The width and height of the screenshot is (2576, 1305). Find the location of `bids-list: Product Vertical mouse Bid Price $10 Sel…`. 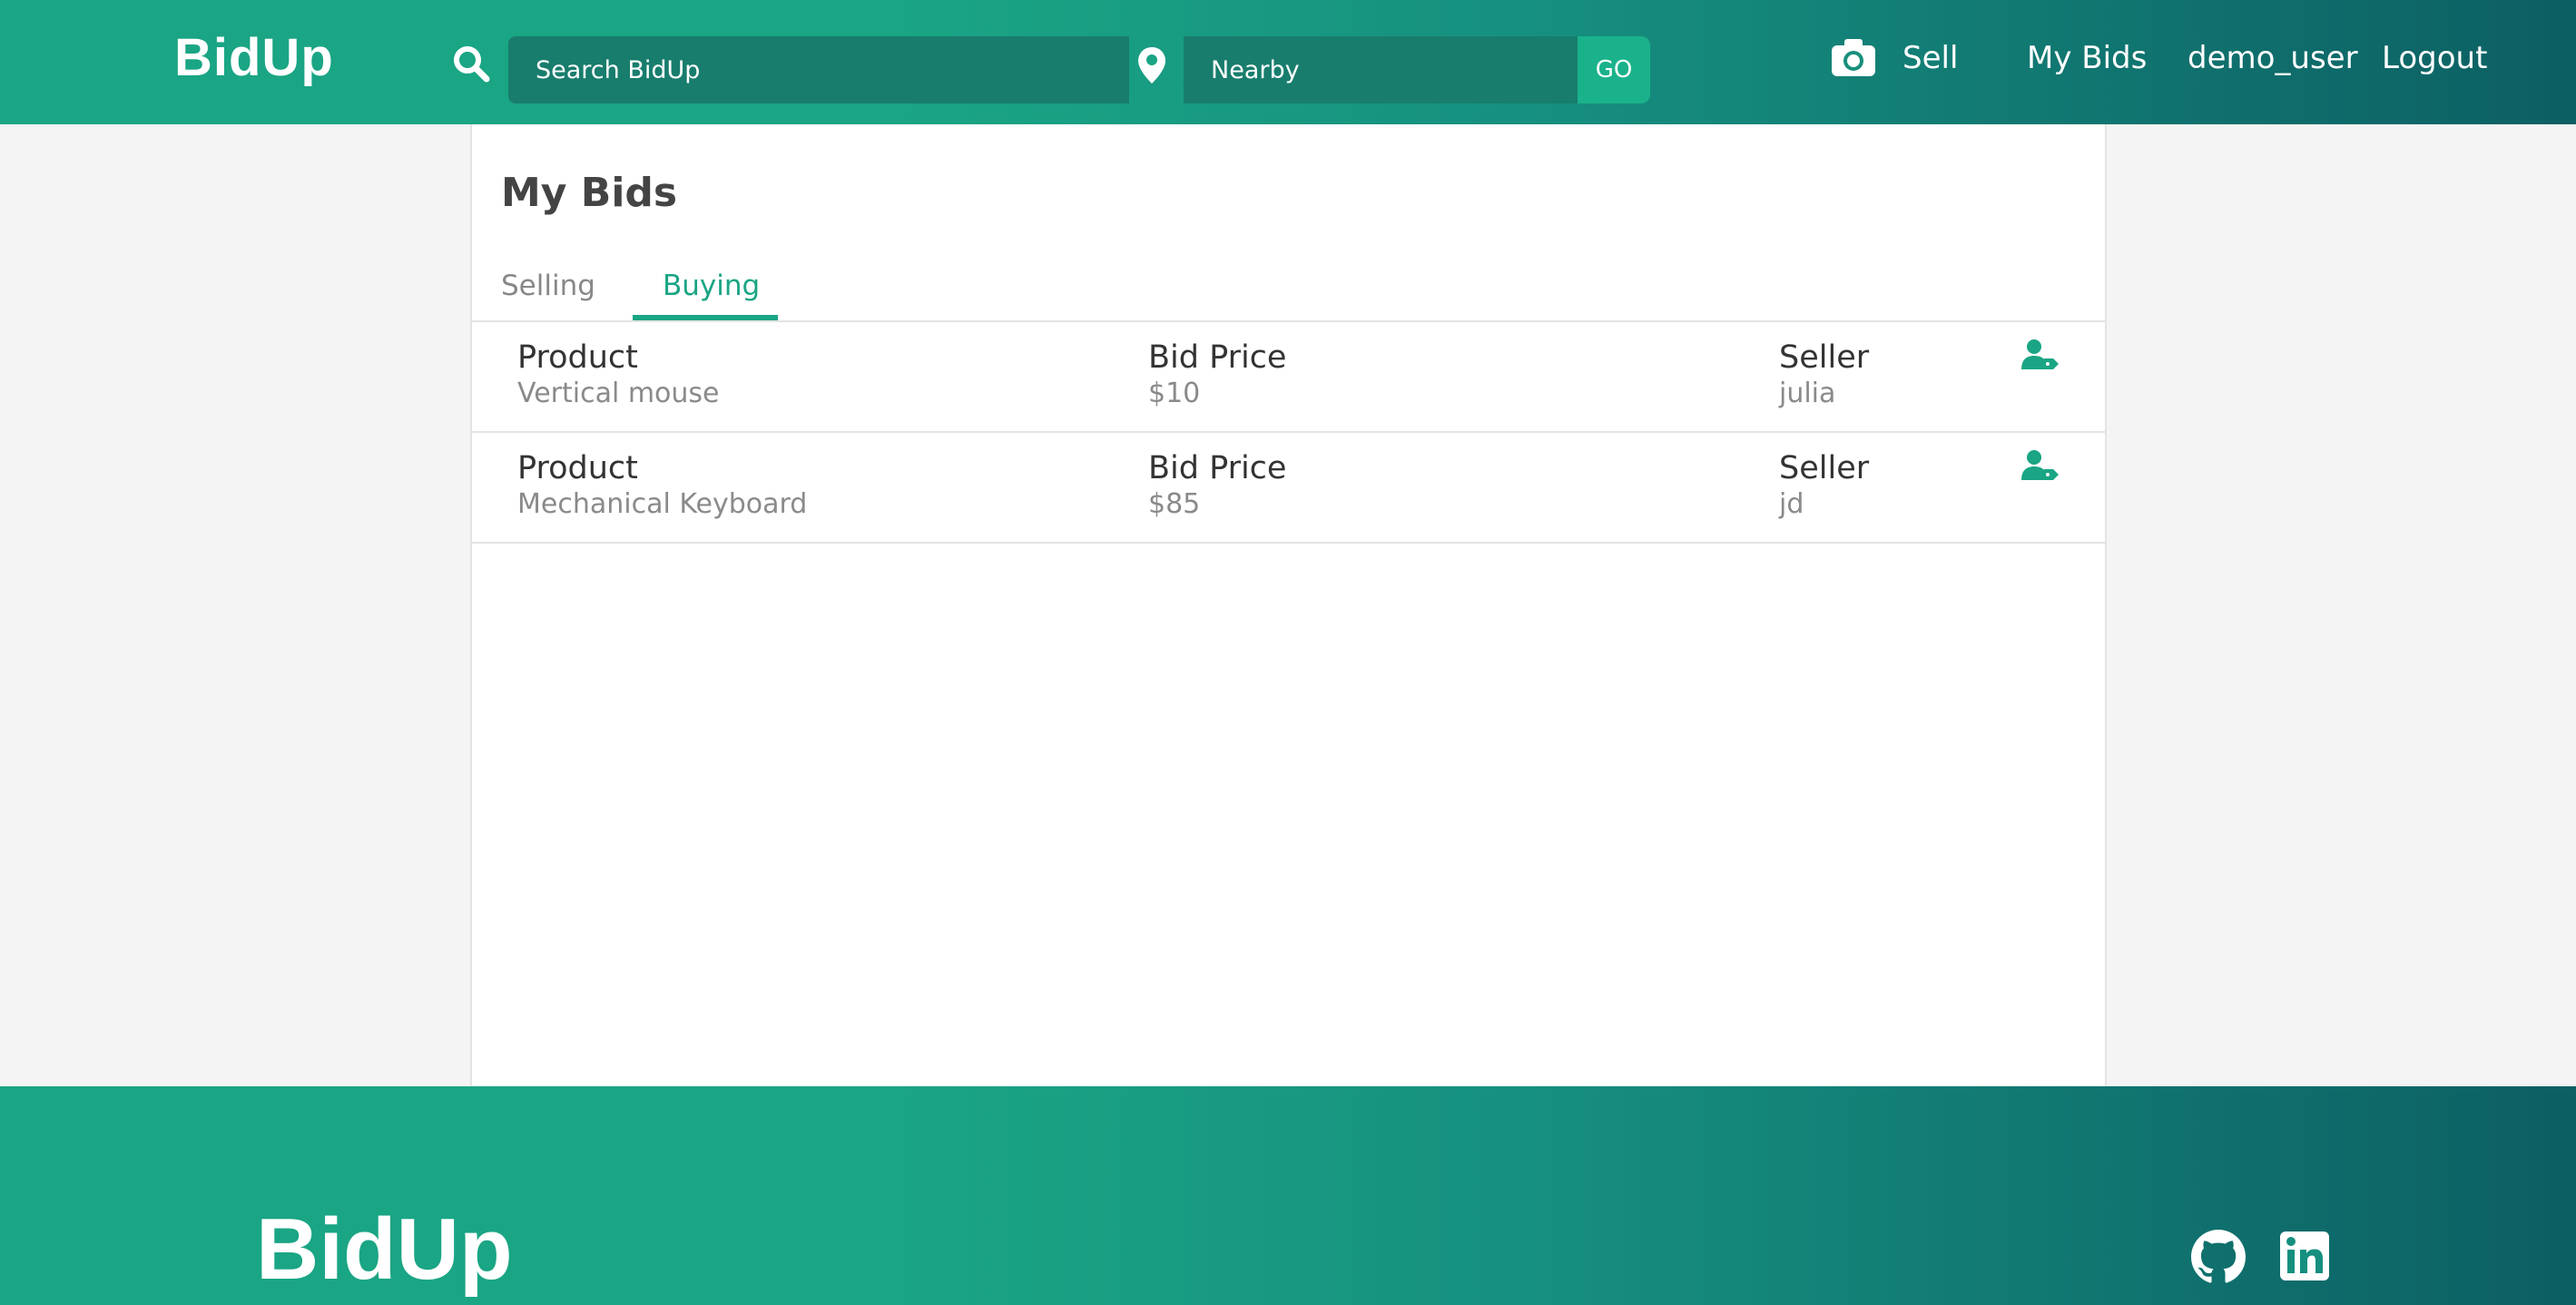

bids-list: Product Vertical mouse Bid Price $10 Sel… is located at coordinates (1288, 433).